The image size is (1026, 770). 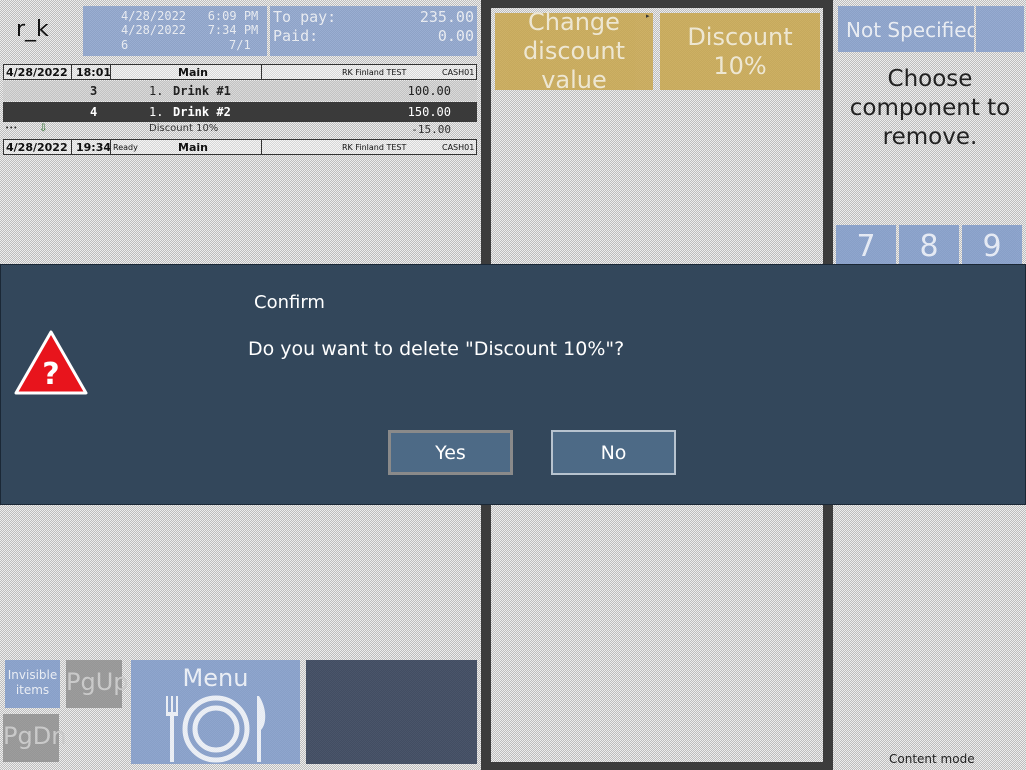 What do you see at coordinates (930, 108) in the screenshot?
I see `choose-component-prompt: Choose component to remove.` at bounding box center [930, 108].